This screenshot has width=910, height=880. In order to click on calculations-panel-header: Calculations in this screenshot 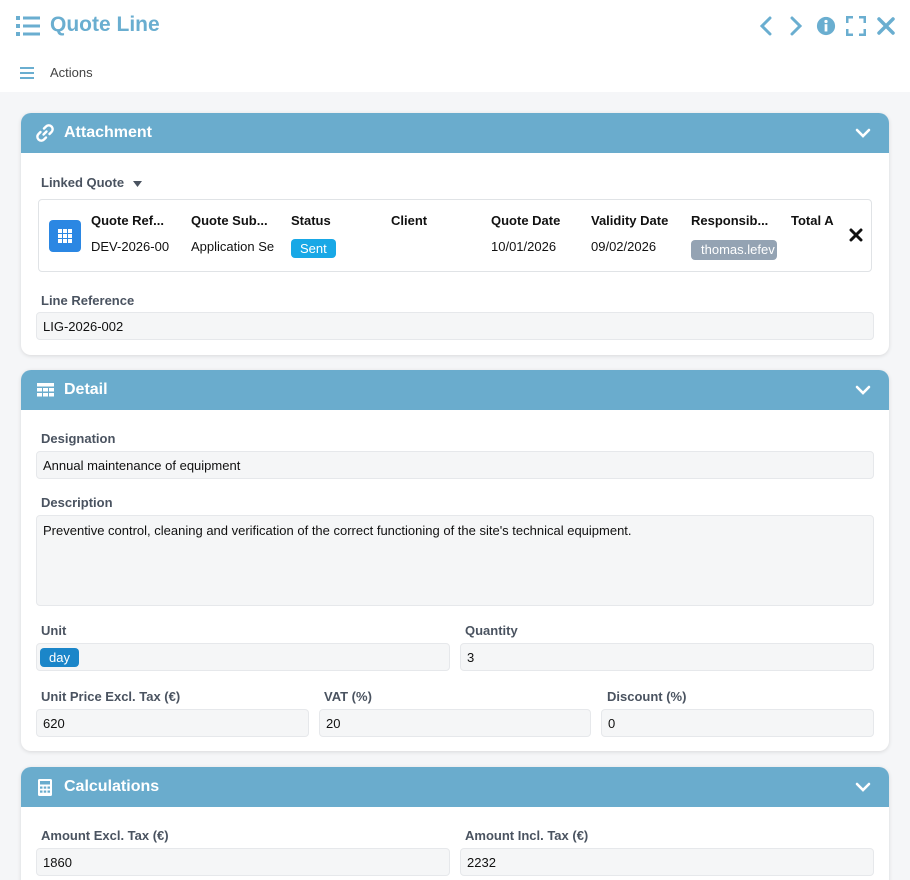, I will do `click(455, 787)`.